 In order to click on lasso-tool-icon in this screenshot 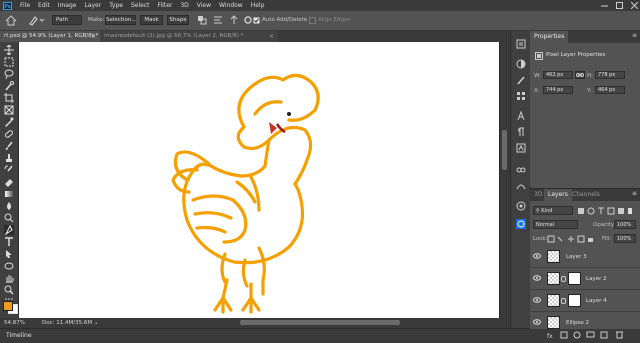, I will do `click(9, 74)`.